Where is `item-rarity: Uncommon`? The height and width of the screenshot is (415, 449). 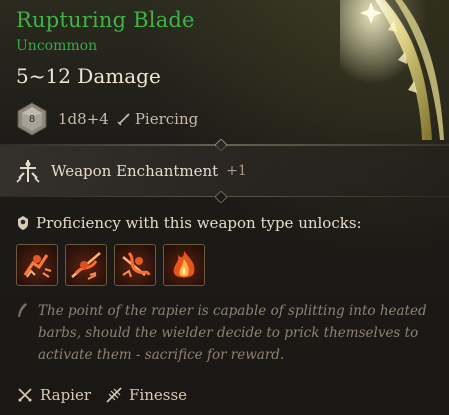 item-rarity: Uncommon is located at coordinates (57, 46).